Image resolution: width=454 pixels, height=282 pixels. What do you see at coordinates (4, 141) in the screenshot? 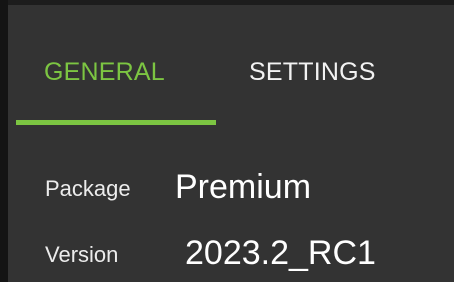
I see `left-edge` at bounding box center [4, 141].